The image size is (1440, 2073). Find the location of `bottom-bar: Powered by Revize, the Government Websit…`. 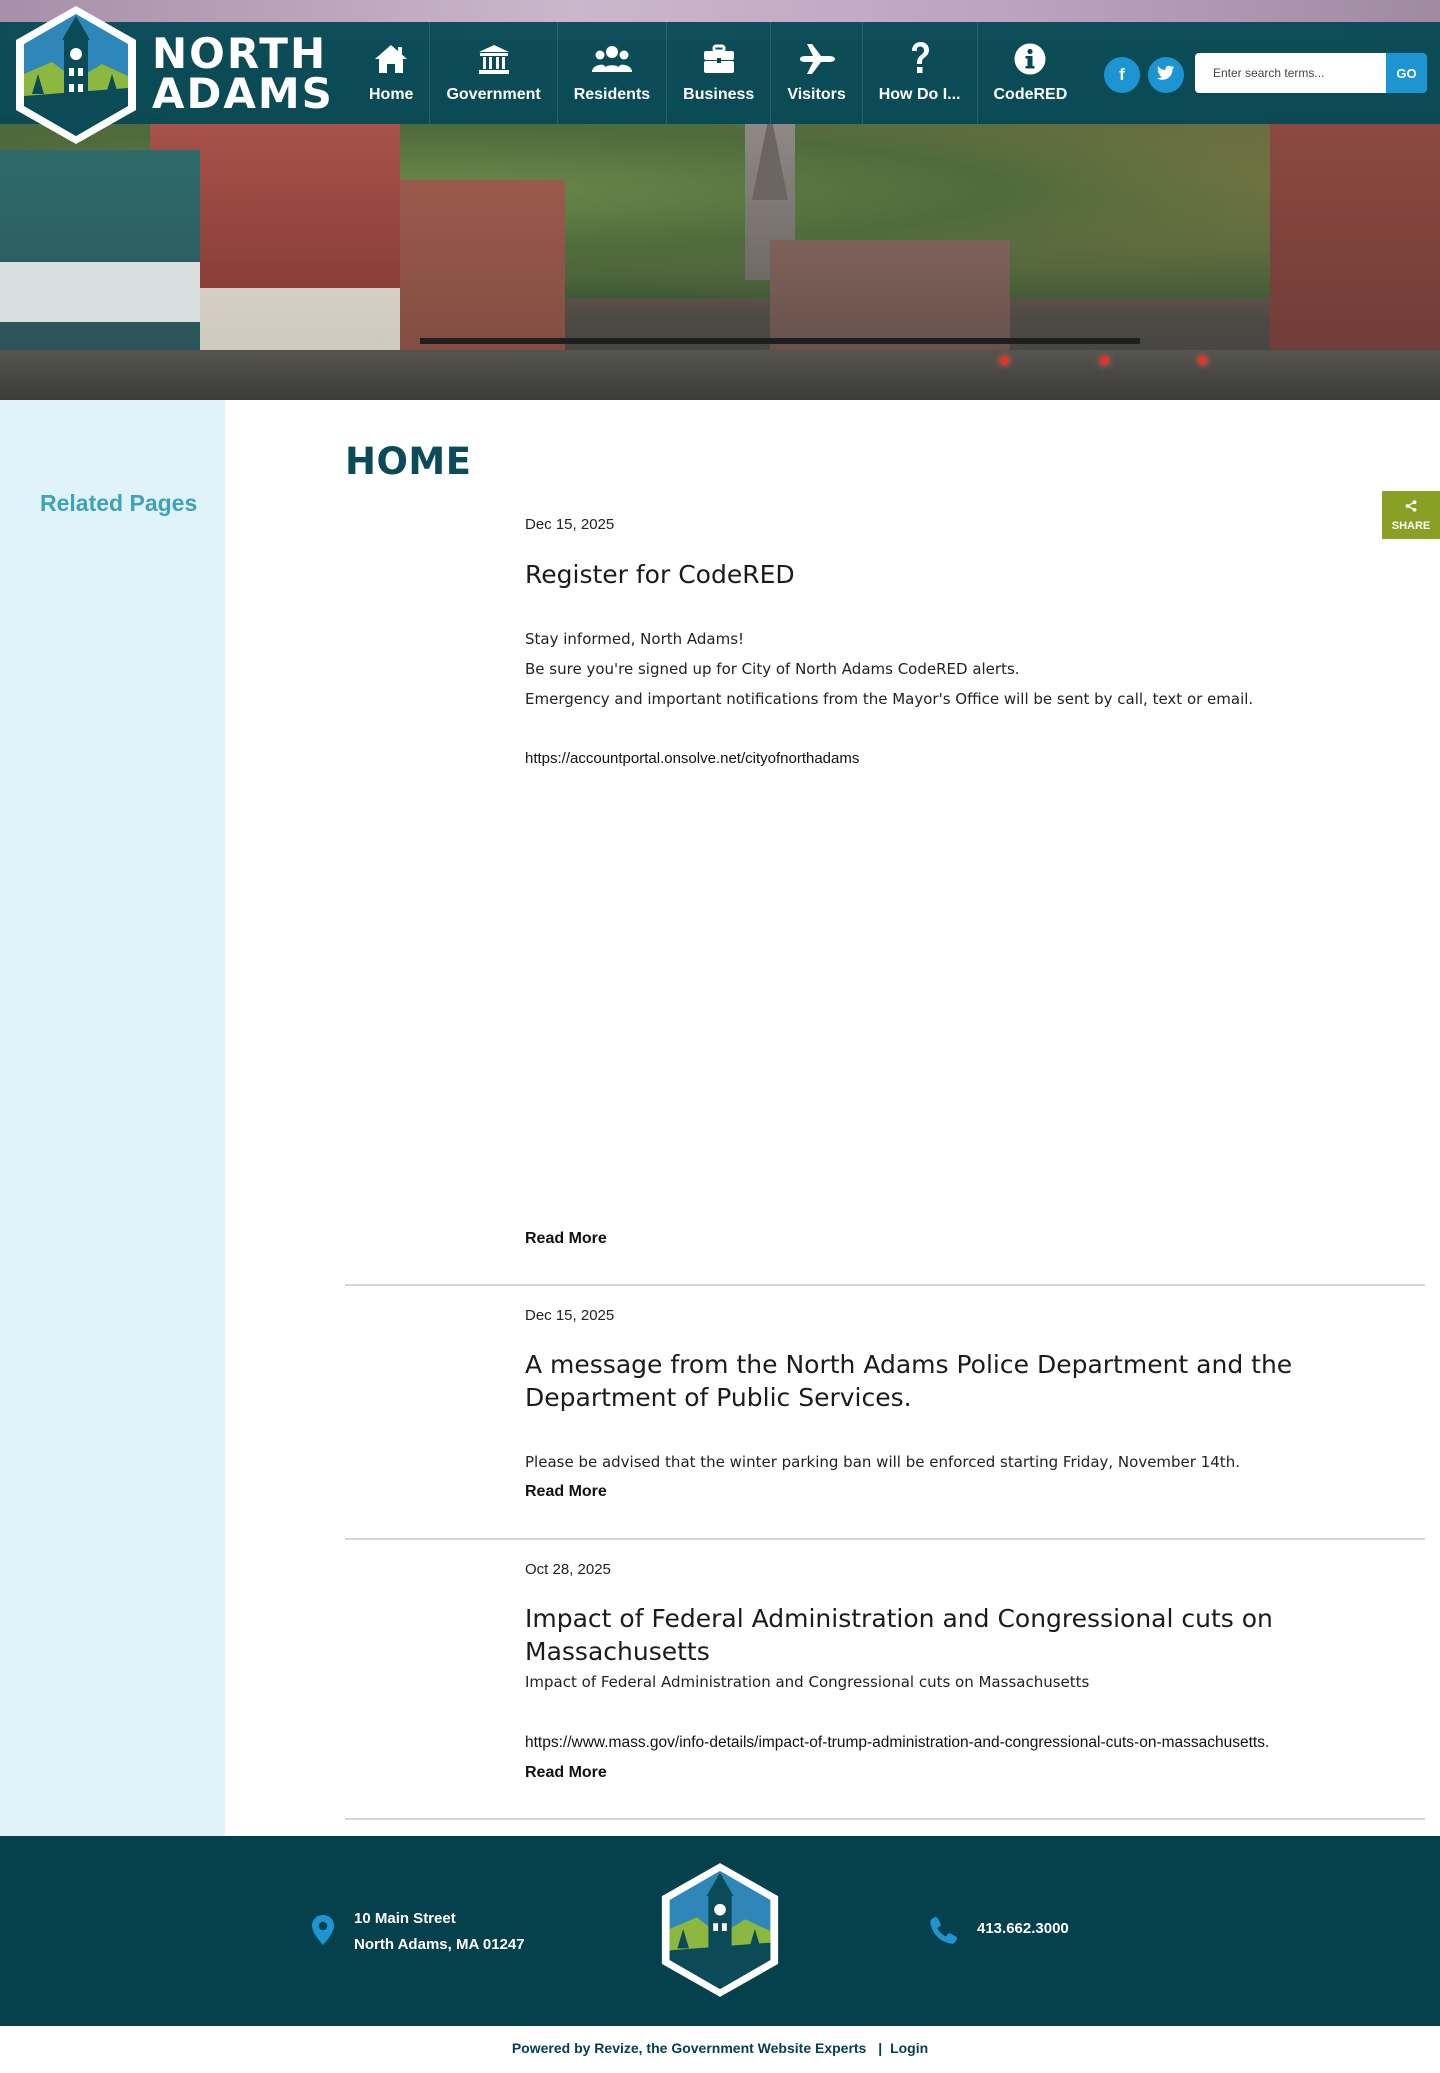

bottom-bar: Powered by Revize, the Government Websit… is located at coordinates (720, 2049).